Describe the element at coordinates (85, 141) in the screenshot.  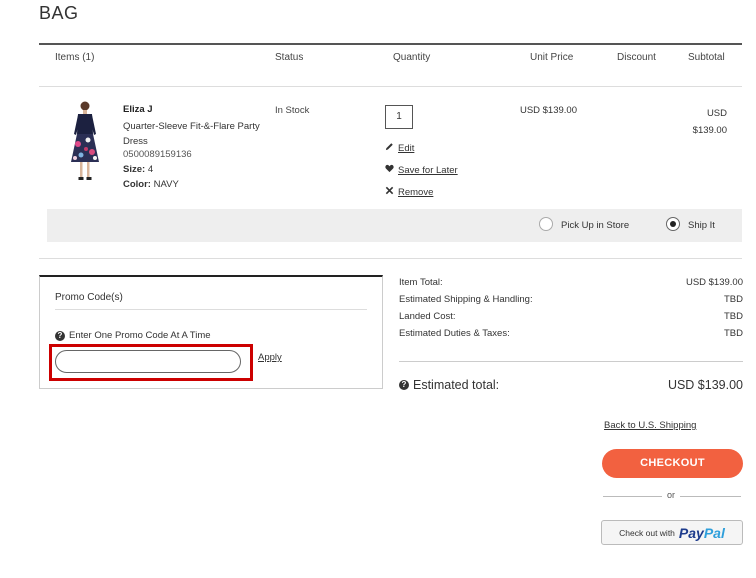
I see `product-image` at that location.